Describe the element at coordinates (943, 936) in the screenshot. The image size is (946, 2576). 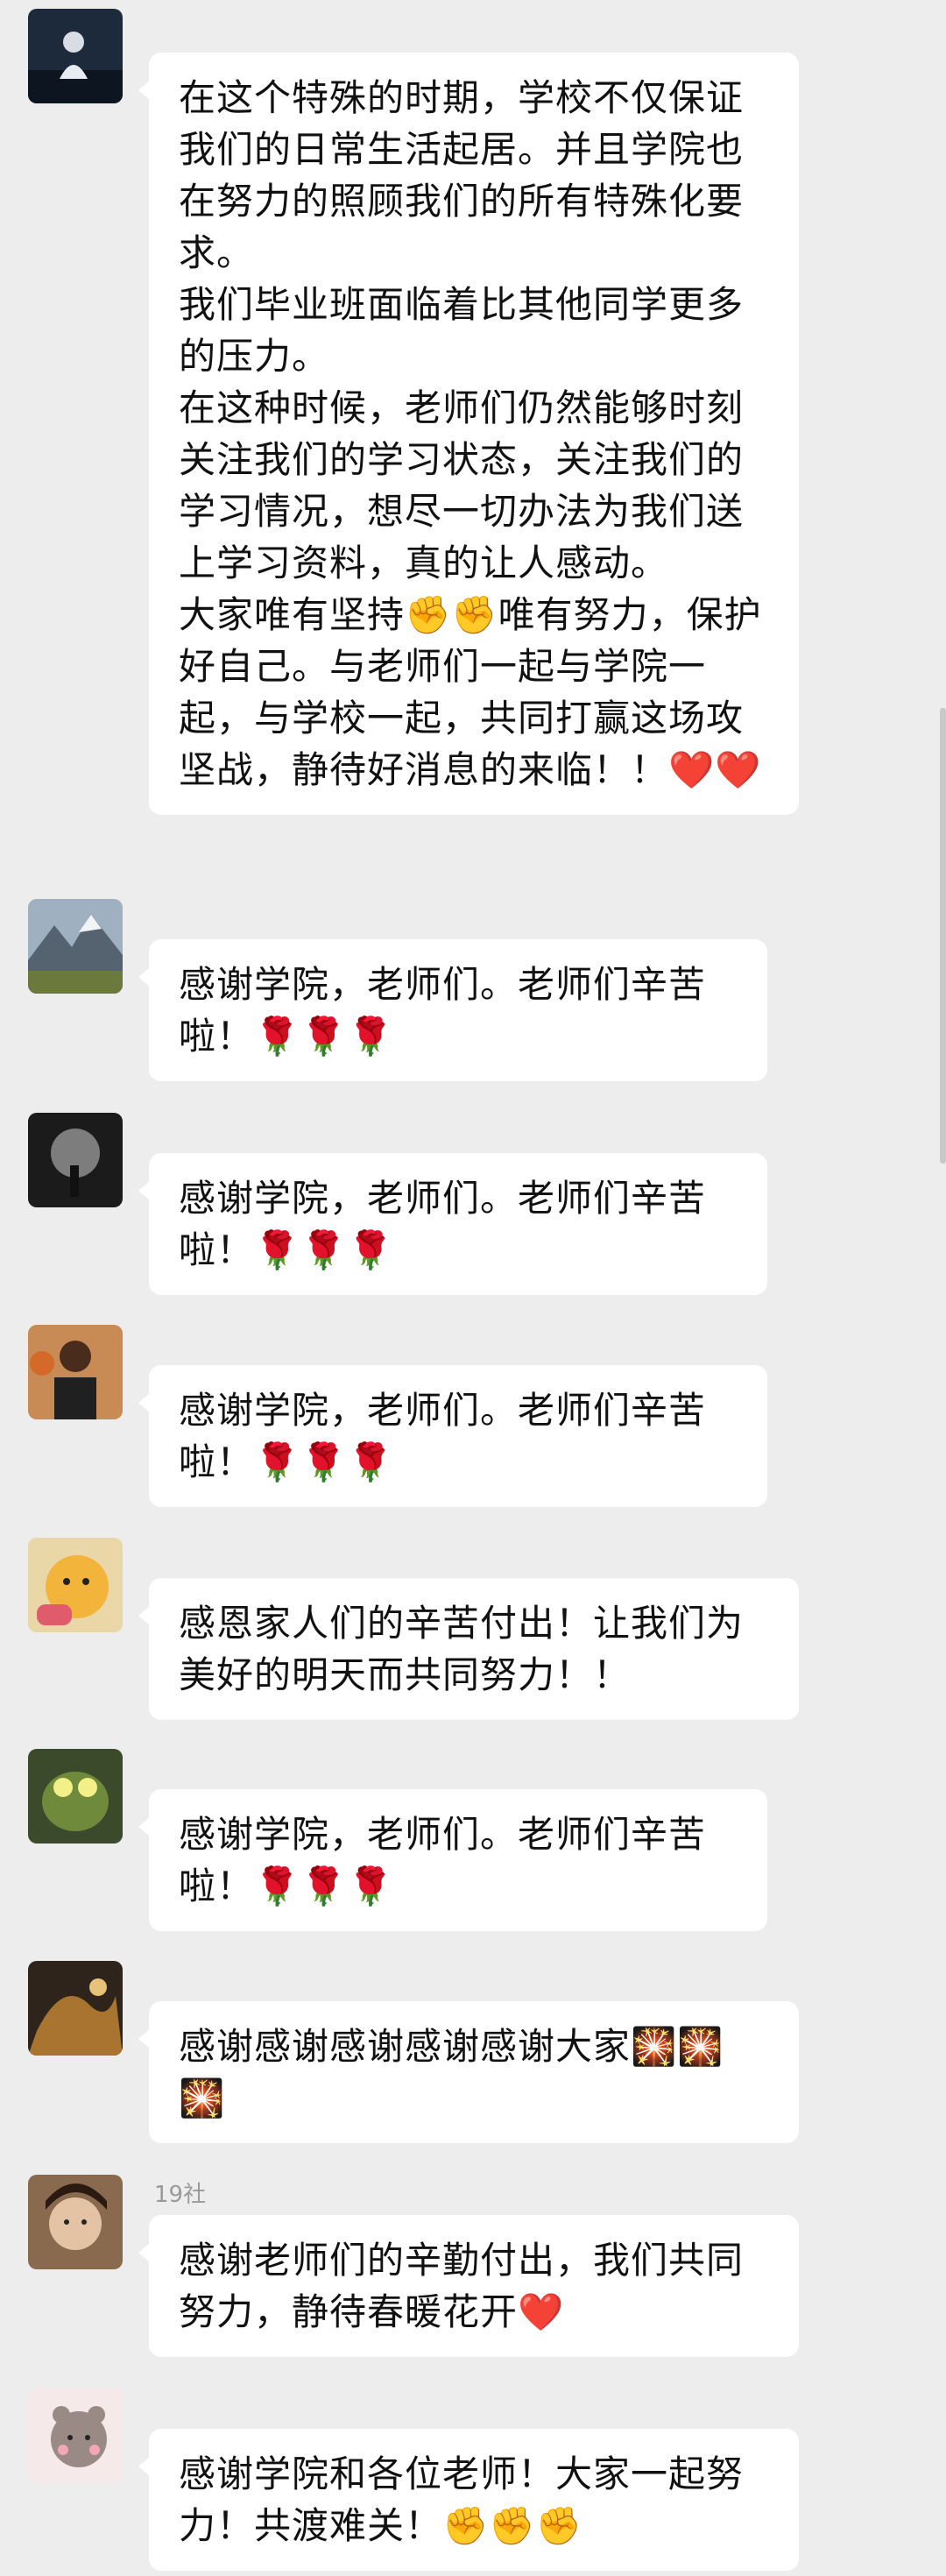
I see `scrollbar` at that location.